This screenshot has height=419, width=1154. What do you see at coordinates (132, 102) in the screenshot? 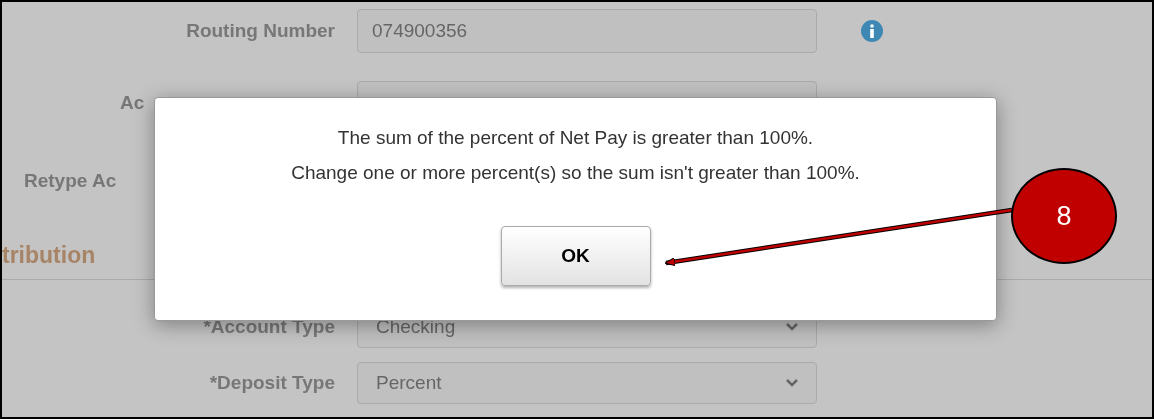
I see `field-label: Ac` at bounding box center [132, 102].